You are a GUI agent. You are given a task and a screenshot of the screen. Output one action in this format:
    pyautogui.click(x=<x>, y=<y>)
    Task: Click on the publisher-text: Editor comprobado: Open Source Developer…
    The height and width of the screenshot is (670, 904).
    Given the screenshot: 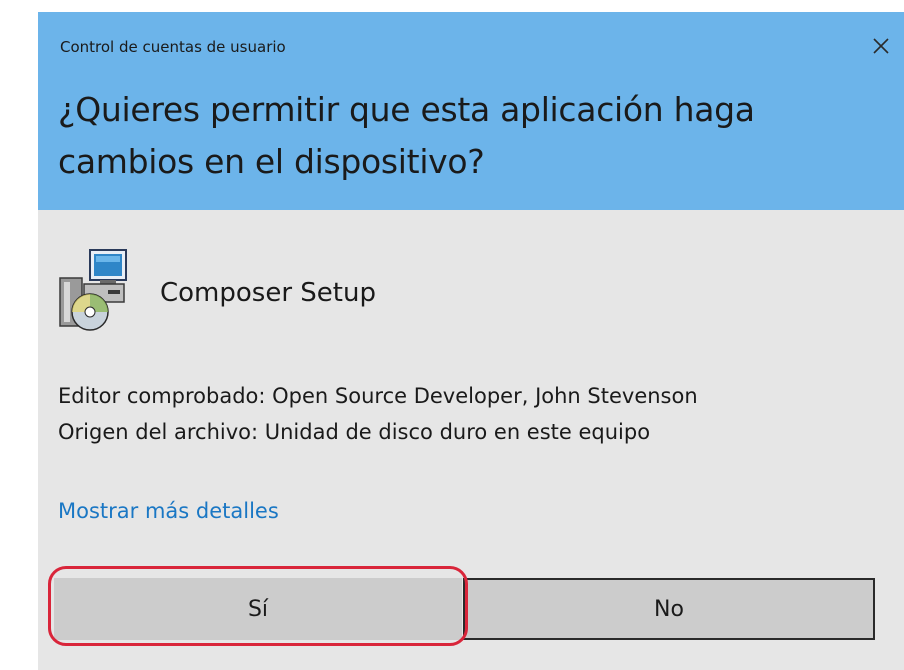 What is the action you would take?
    pyautogui.click(x=378, y=396)
    